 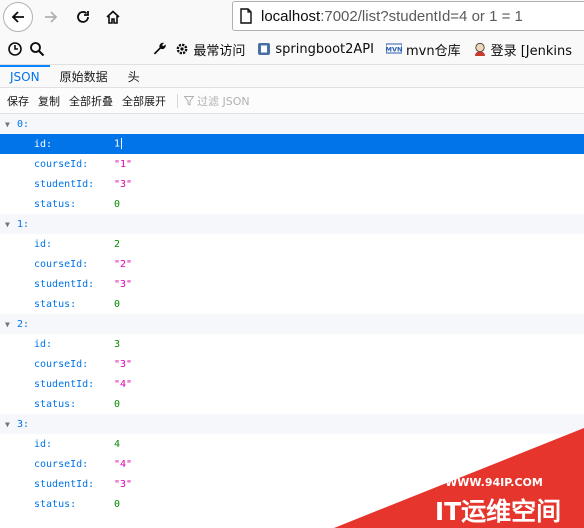 I want to click on bookmark-label: 最常访问, so click(x=219, y=51).